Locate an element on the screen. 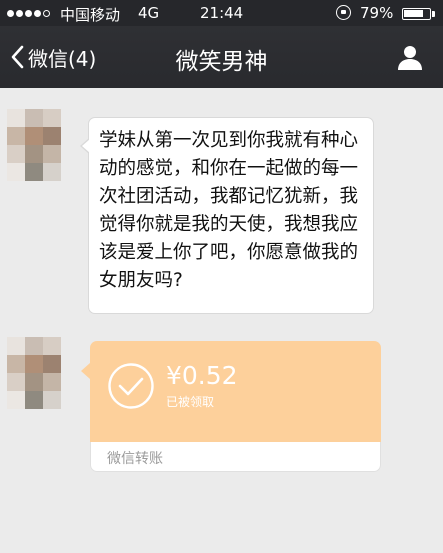  battery-icon is located at coordinates (416, 14).